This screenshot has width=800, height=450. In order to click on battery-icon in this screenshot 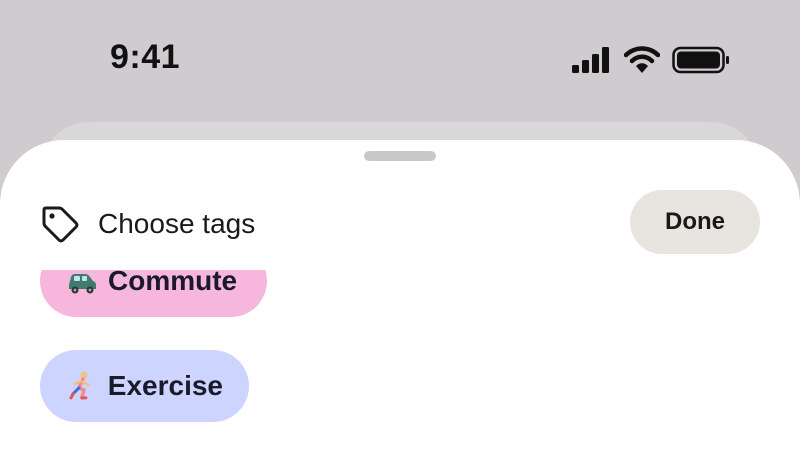, I will do `click(700, 60)`.